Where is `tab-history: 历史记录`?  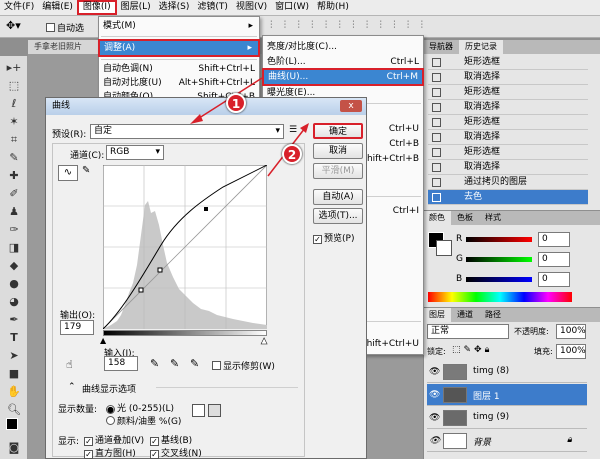
tab-history: 历史记录 is located at coordinates (481, 47).